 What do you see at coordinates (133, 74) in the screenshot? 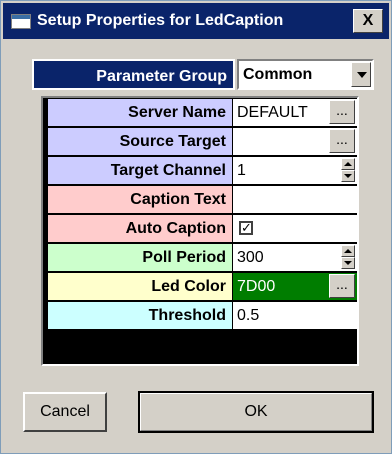
I see `parameter-group-label: Parameter Group` at bounding box center [133, 74].